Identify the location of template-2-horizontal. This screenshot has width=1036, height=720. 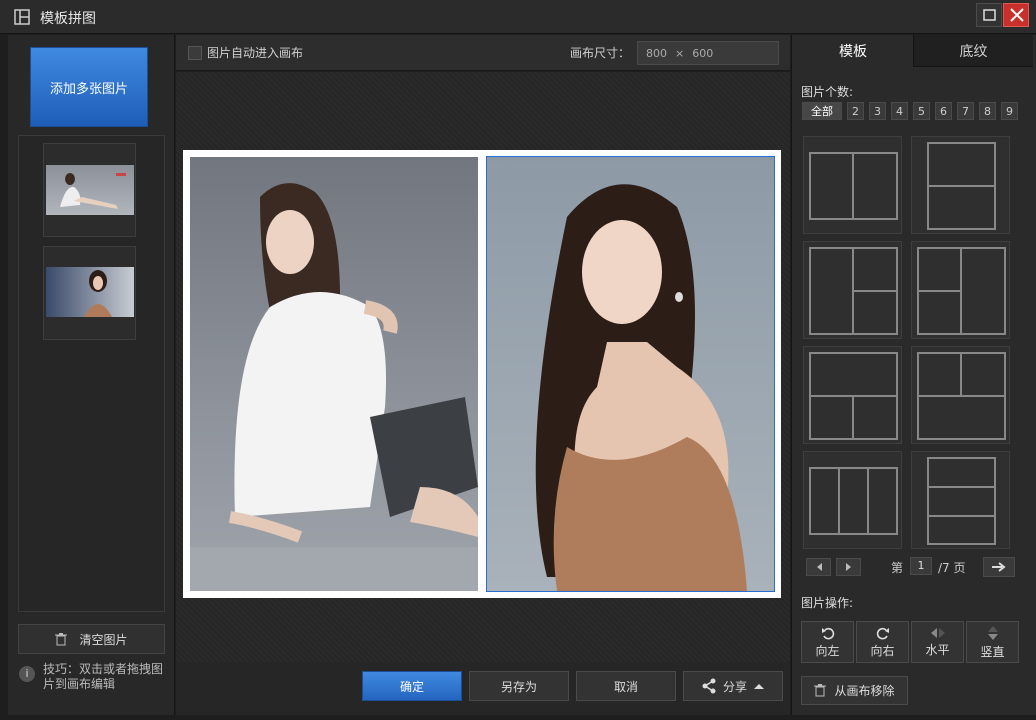
(960, 185).